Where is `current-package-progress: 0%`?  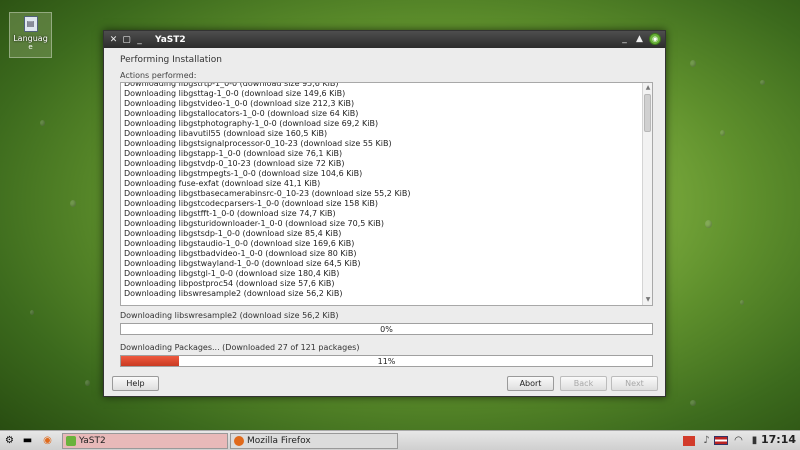
current-package-progress: 0% is located at coordinates (386, 329).